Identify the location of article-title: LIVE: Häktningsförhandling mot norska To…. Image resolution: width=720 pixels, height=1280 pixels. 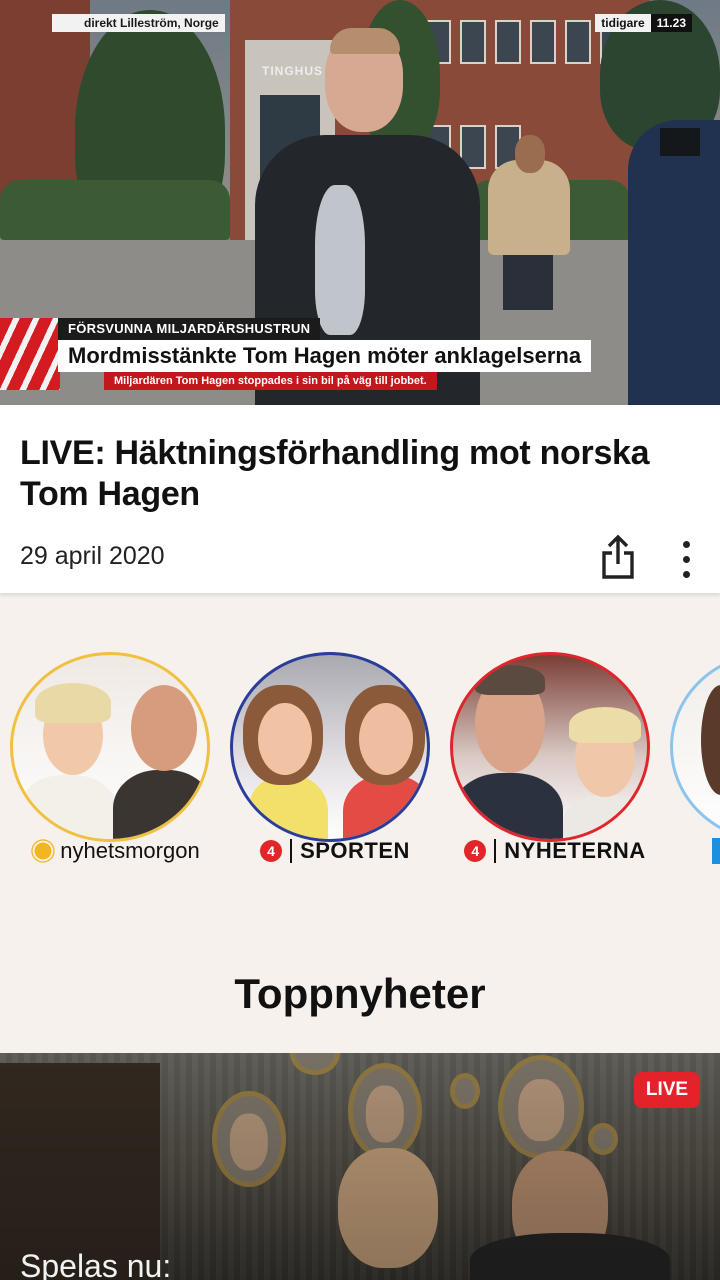
(335, 473).